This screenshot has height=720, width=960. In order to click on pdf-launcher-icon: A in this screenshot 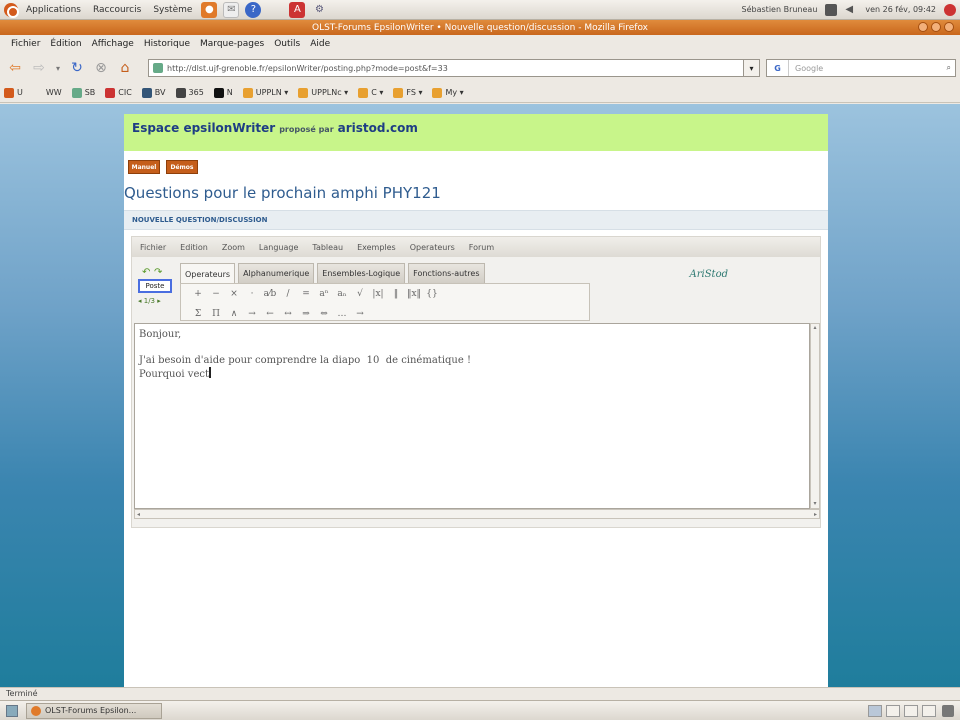, I will do `click(297, 9)`.